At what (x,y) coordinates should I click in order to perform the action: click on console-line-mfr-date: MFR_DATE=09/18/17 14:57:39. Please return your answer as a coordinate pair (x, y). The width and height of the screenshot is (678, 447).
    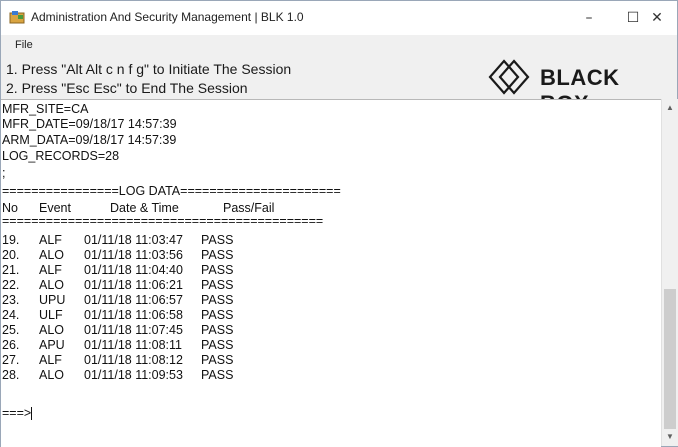
    Looking at the image, I should click on (89, 124).